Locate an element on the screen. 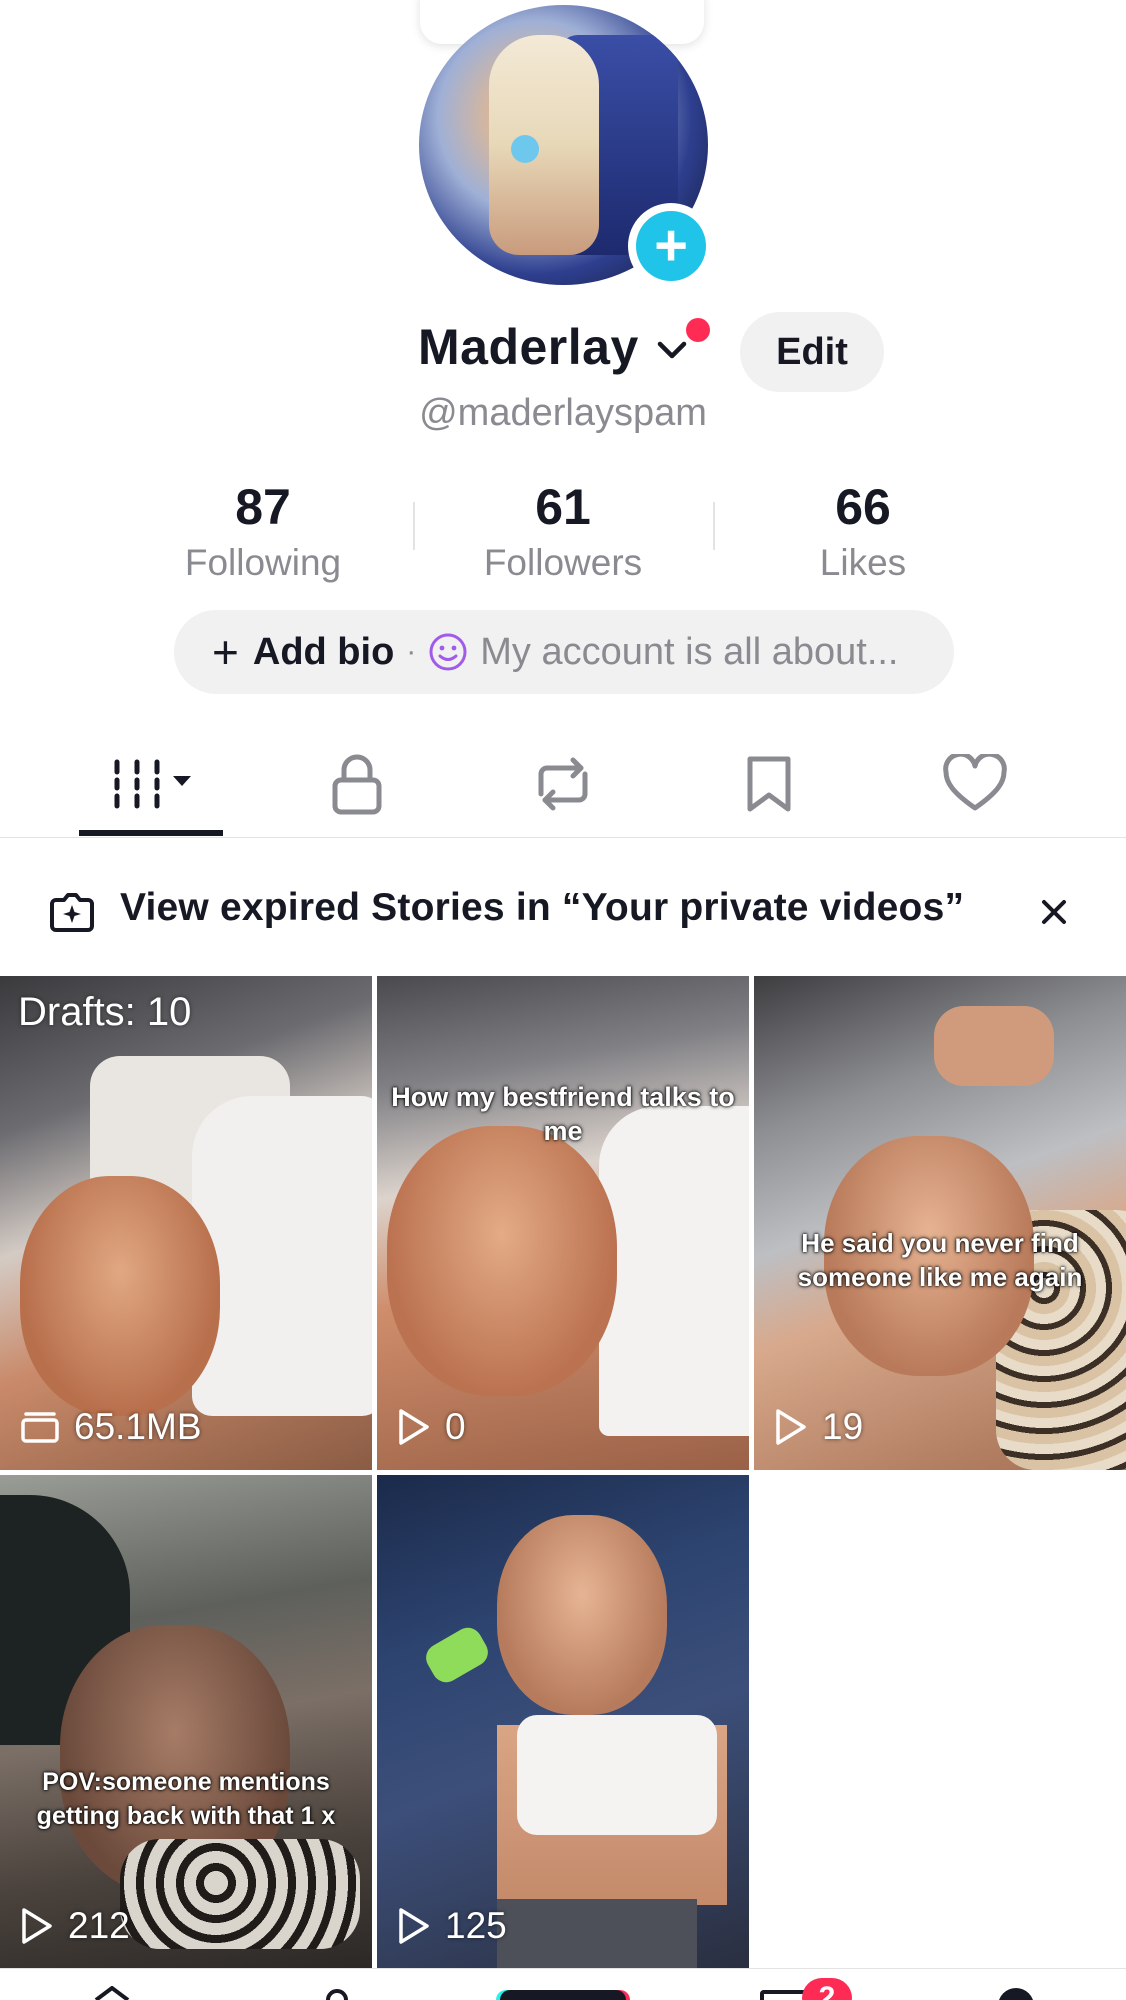  story-add-icon is located at coordinates (72, 912).